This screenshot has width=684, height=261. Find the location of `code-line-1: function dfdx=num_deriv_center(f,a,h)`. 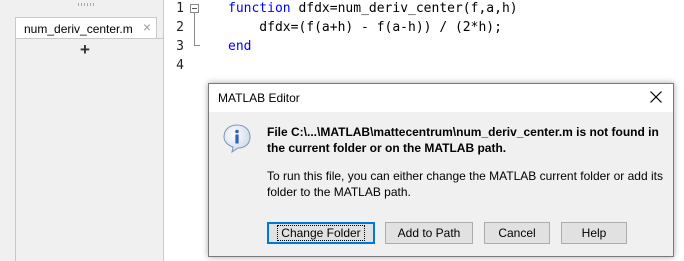

code-line-1: function dfdx=num_deriv_center(f,a,h) is located at coordinates (373, 8).